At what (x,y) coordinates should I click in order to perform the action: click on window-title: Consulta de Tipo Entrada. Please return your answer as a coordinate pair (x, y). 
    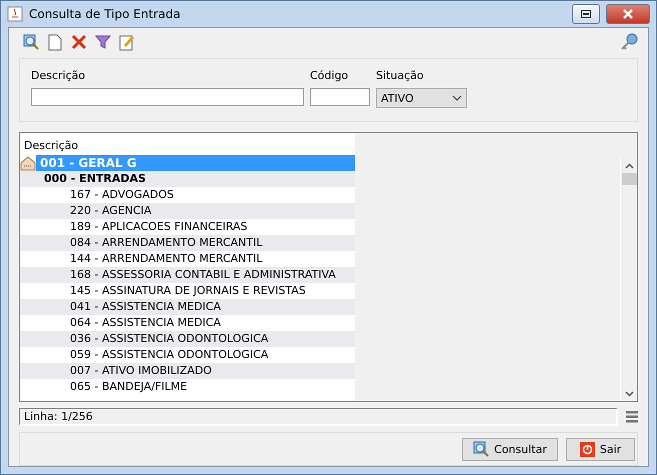
    Looking at the image, I should click on (105, 14).